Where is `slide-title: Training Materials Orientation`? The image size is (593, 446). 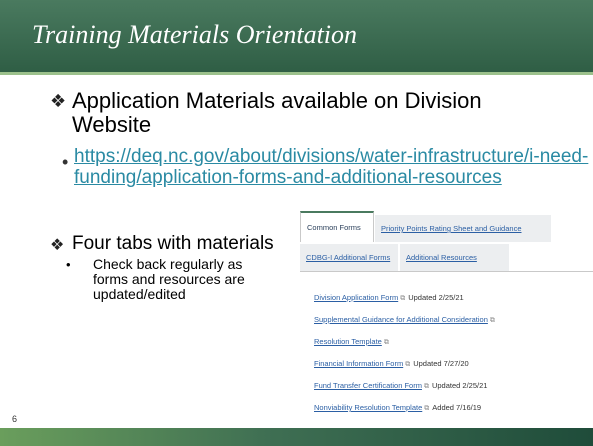
slide-title: Training Materials Orientation is located at coordinates (195, 34).